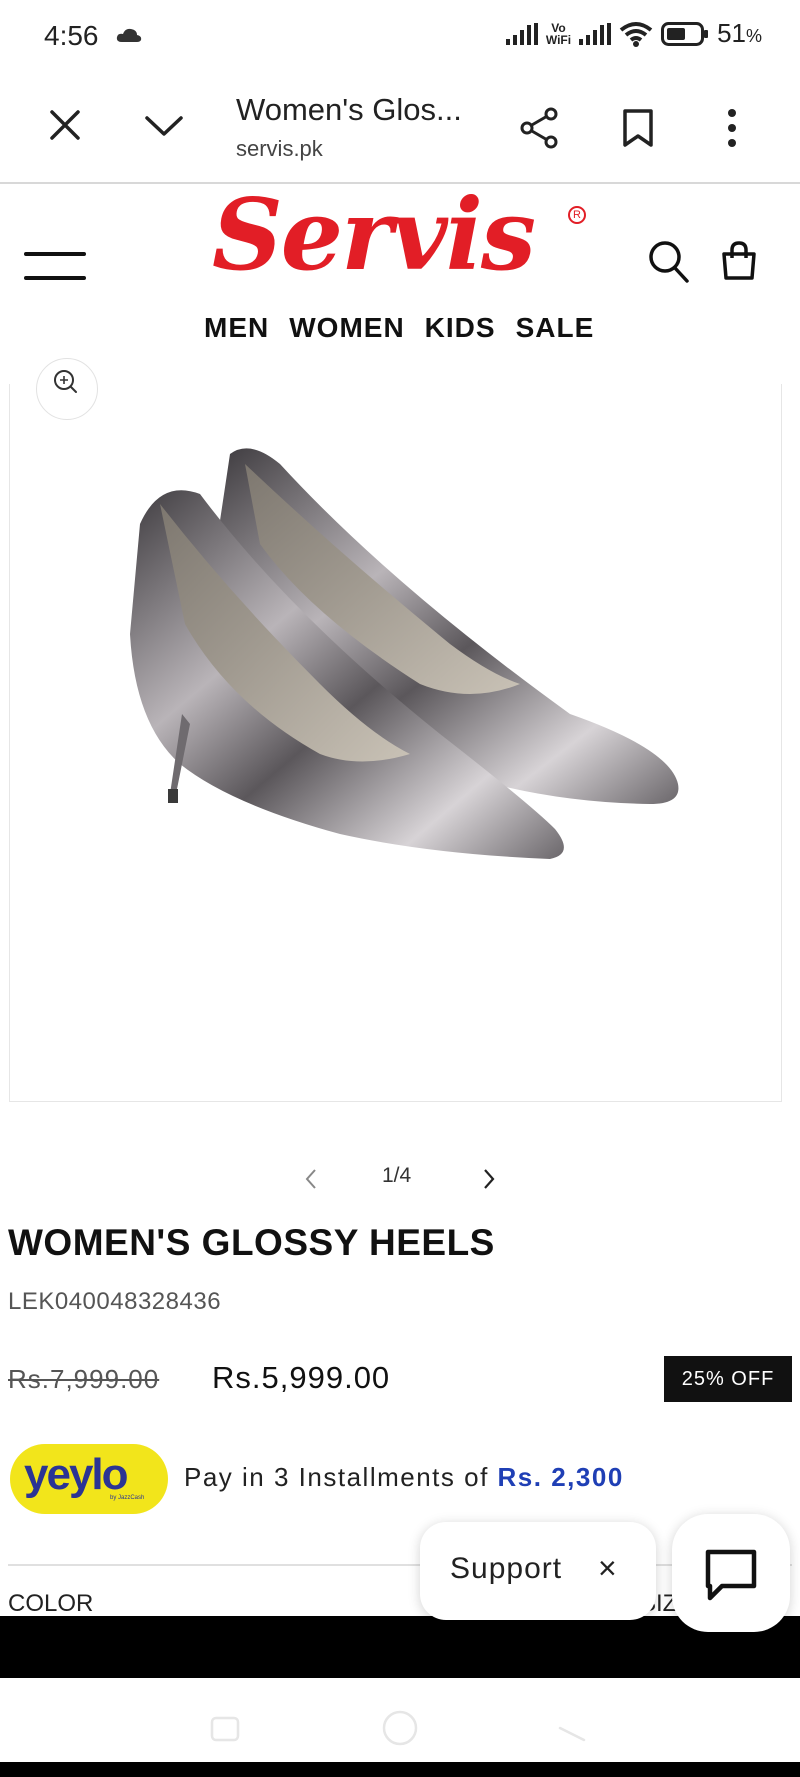 This screenshot has height=1777, width=800. I want to click on support-close-button: ×, so click(607, 1568).